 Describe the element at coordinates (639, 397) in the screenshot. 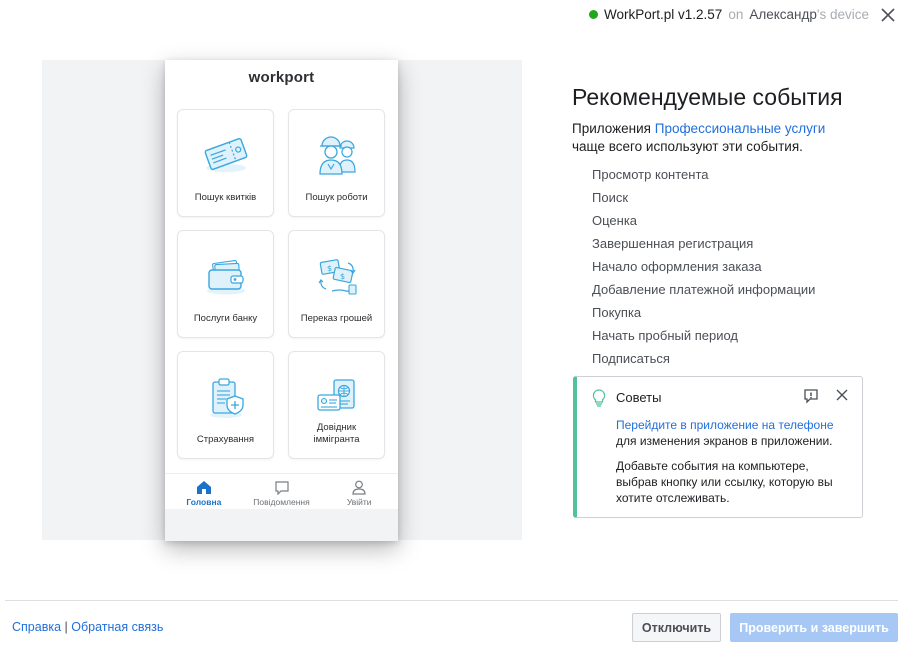

I see `tips-title: Советы` at that location.